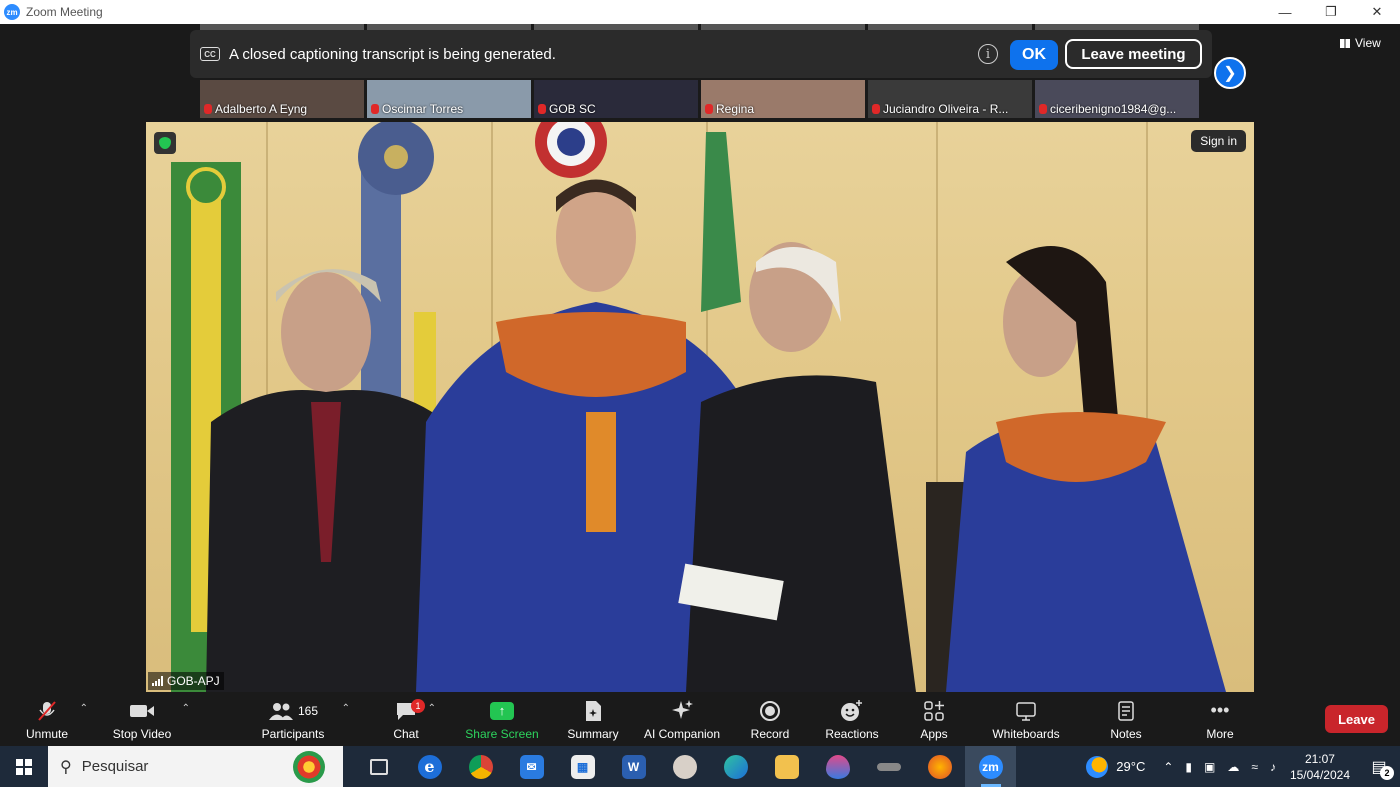 Image resolution: width=1400 pixels, height=787 pixels. What do you see at coordinates (1233, 767) in the screenshot?
I see `onedrive-icon: ☁` at bounding box center [1233, 767].